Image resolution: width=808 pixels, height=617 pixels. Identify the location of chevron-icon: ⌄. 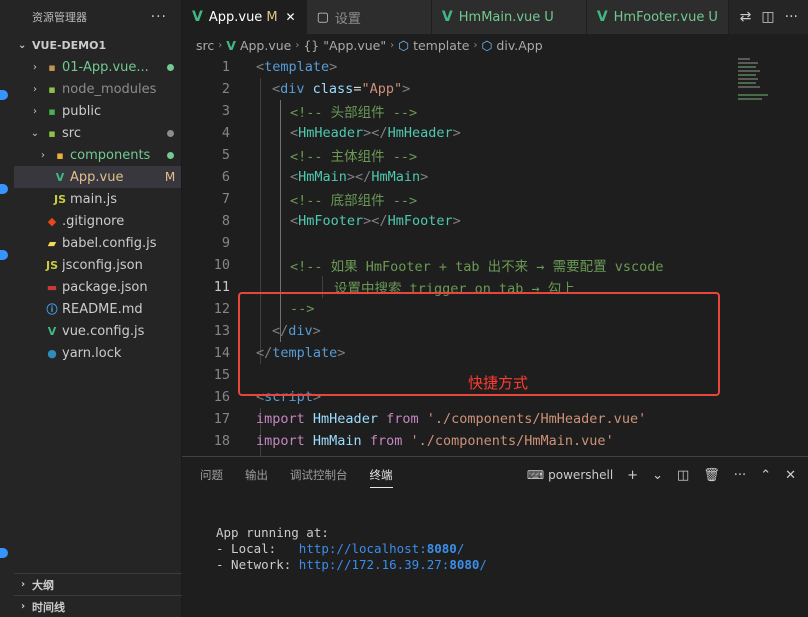
(35, 133).